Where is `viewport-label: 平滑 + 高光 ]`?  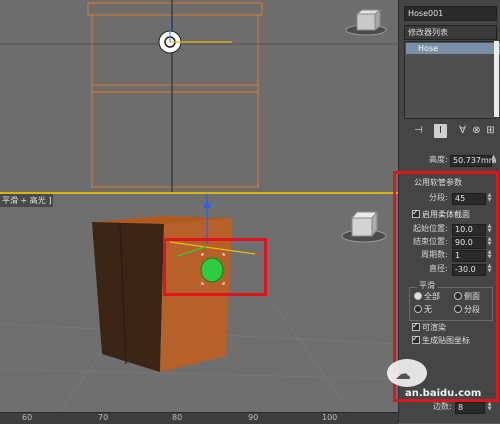
viewport-label: 平滑 + 高光 ] is located at coordinates (27, 200).